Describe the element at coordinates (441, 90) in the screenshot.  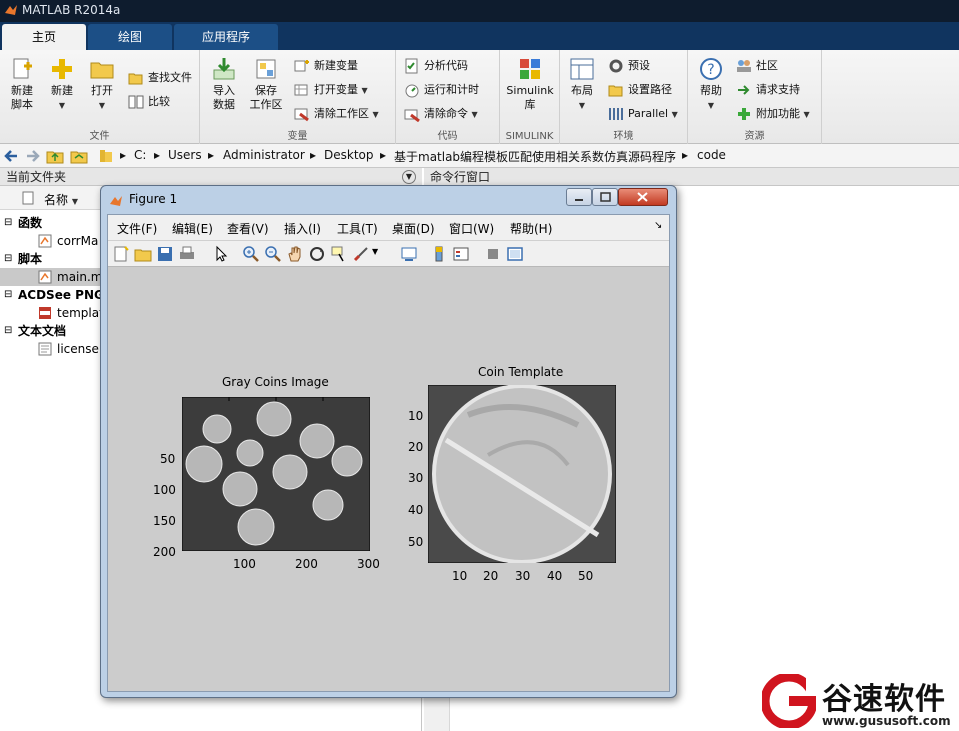
I see `run-and-time-button: 运行和计时` at that location.